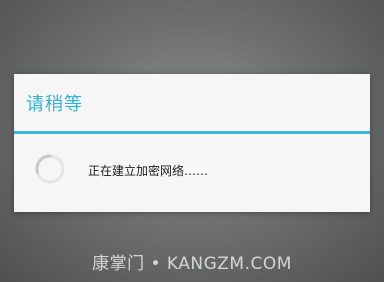 Image resolution: width=384 pixels, height=282 pixels. What do you see at coordinates (54, 104) in the screenshot?
I see `dialog-title: 请稍等` at bounding box center [54, 104].